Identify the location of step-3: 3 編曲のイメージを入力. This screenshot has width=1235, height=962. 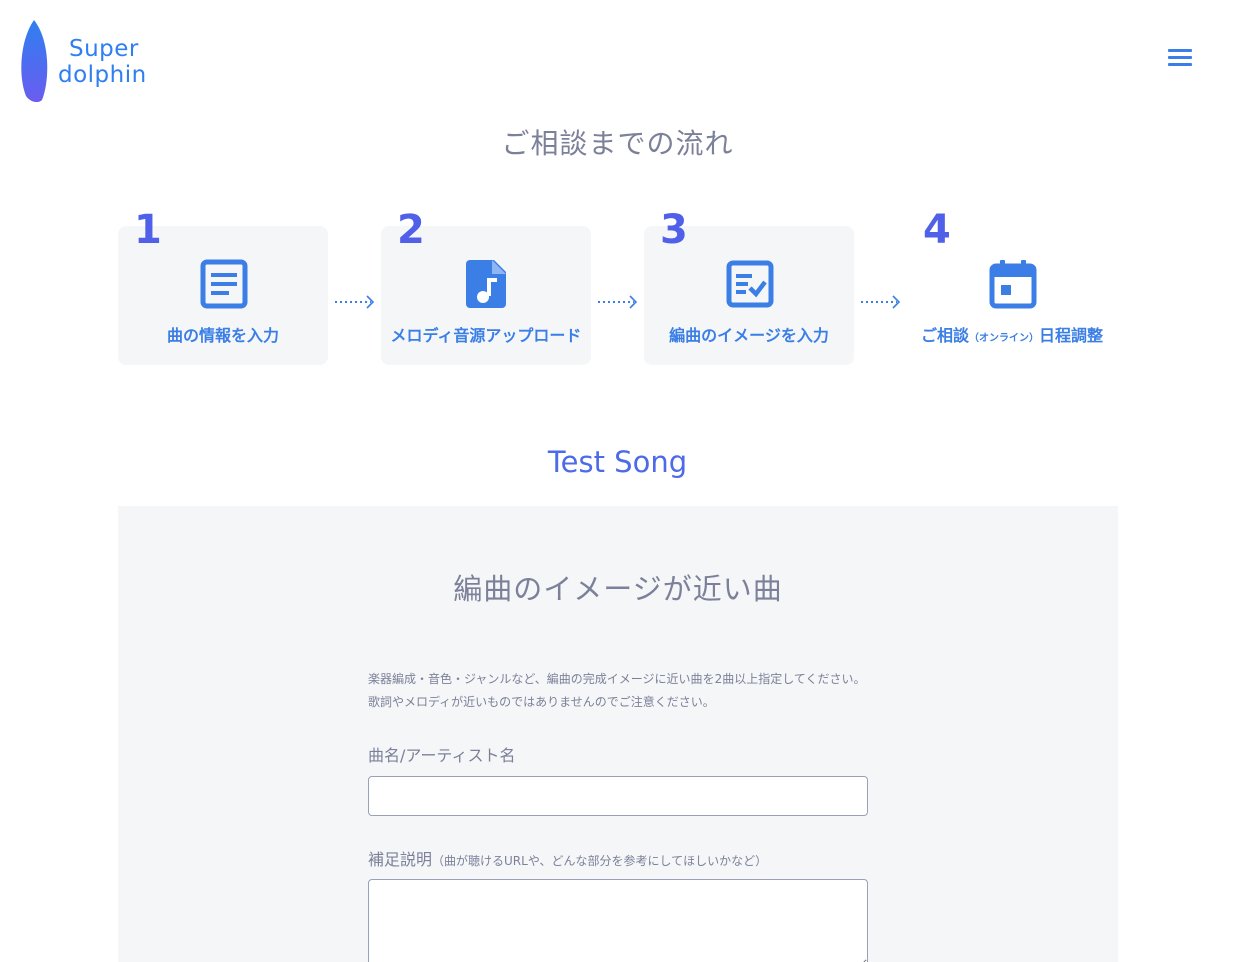
(749, 287).